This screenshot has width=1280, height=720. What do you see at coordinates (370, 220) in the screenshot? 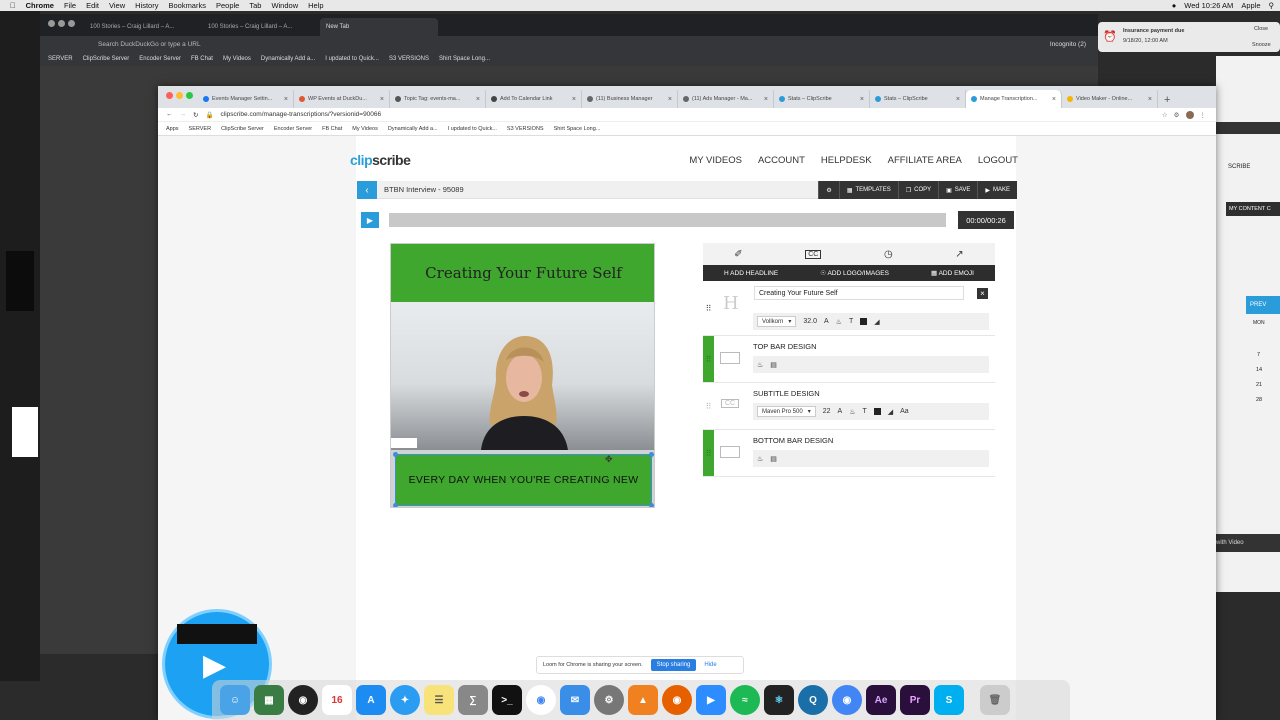
I see `play-button: ▶` at bounding box center [370, 220].